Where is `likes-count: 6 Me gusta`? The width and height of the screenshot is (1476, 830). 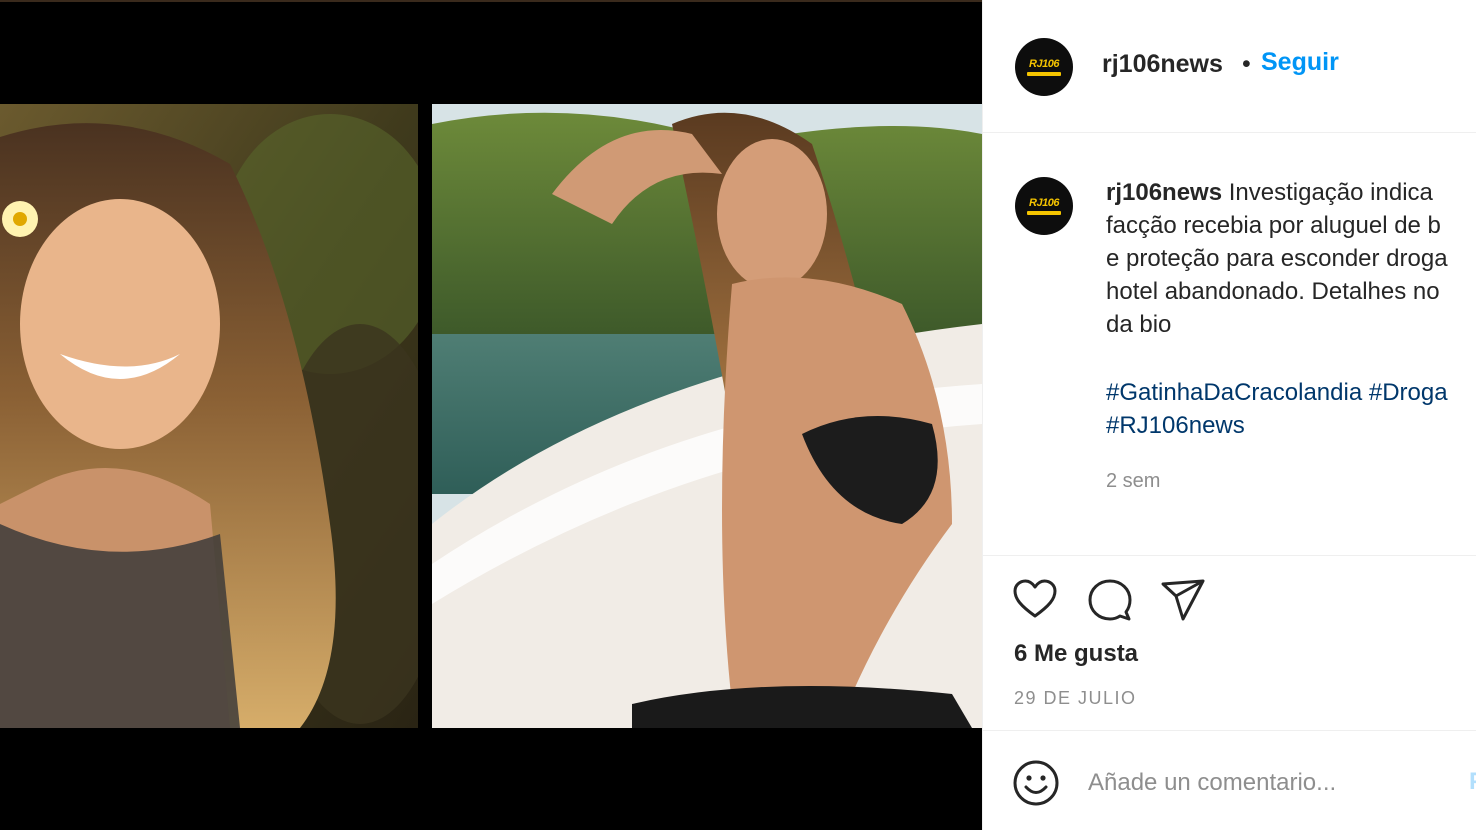
likes-count: 6 Me gusta is located at coordinates (1076, 654).